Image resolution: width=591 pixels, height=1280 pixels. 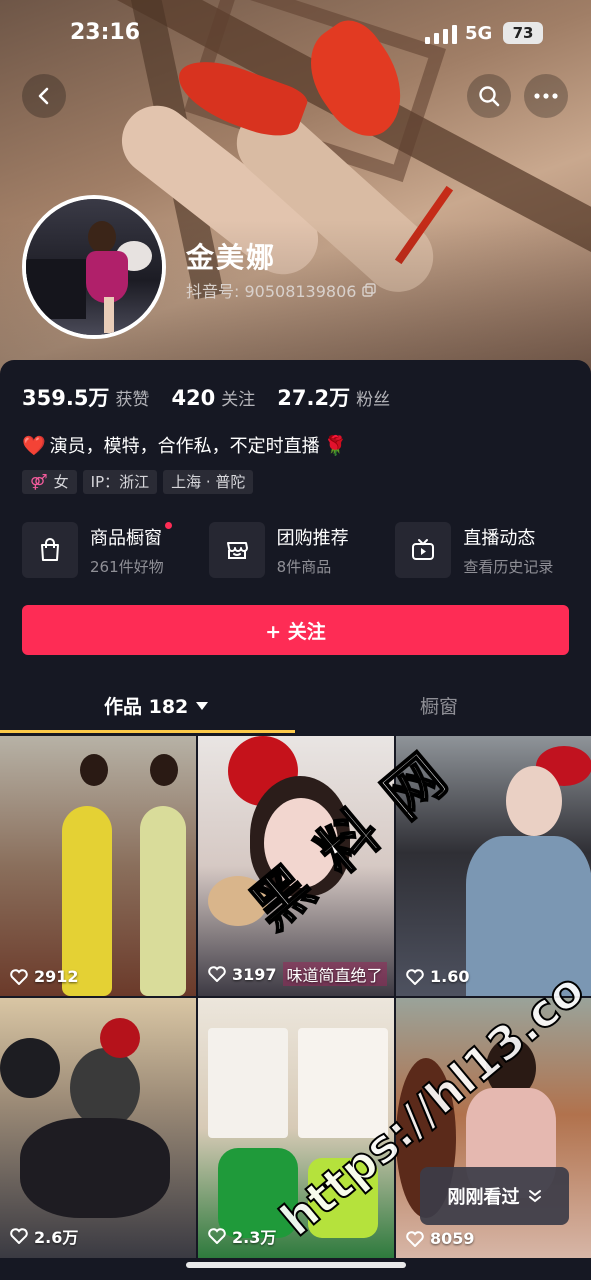 I want to click on status-bar: 23:16 5G 73, so click(x=295, y=36).